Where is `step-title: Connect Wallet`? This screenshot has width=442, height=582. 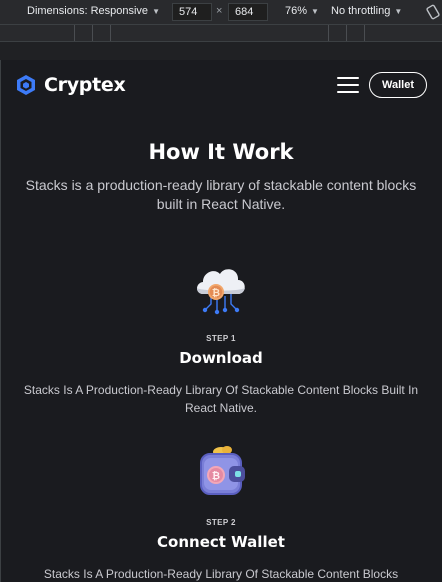 step-title: Connect Wallet is located at coordinates (221, 542).